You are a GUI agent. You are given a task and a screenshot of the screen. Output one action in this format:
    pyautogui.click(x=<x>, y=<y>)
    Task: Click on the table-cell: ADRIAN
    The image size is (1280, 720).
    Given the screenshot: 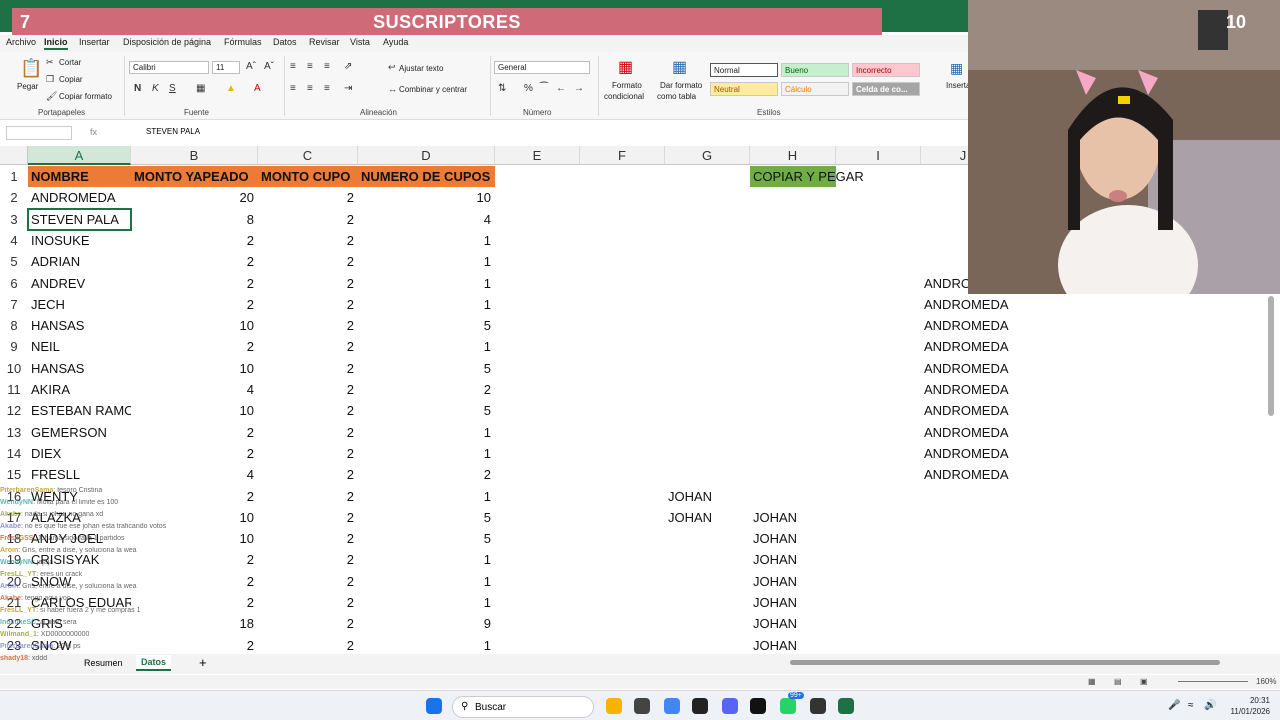 What is the action you would take?
    pyautogui.click(x=79, y=261)
    